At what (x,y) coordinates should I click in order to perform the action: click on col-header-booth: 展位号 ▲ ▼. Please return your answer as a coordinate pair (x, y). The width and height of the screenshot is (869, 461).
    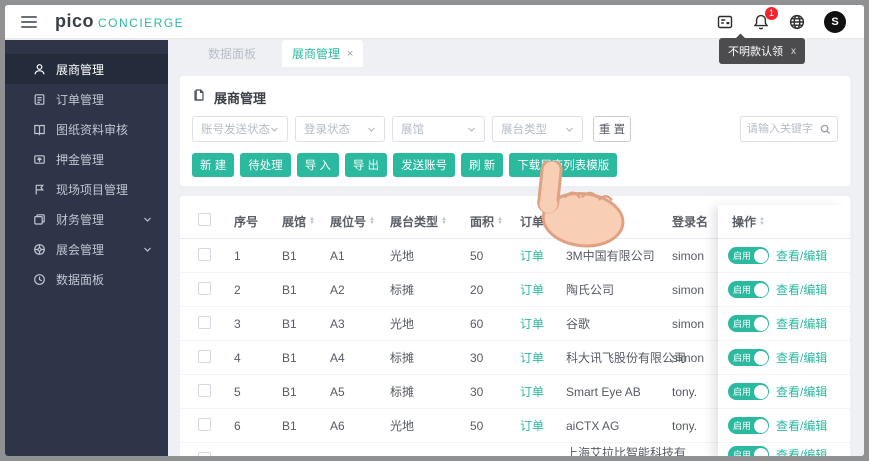
    Looking at the image, I should click on (360, 221).